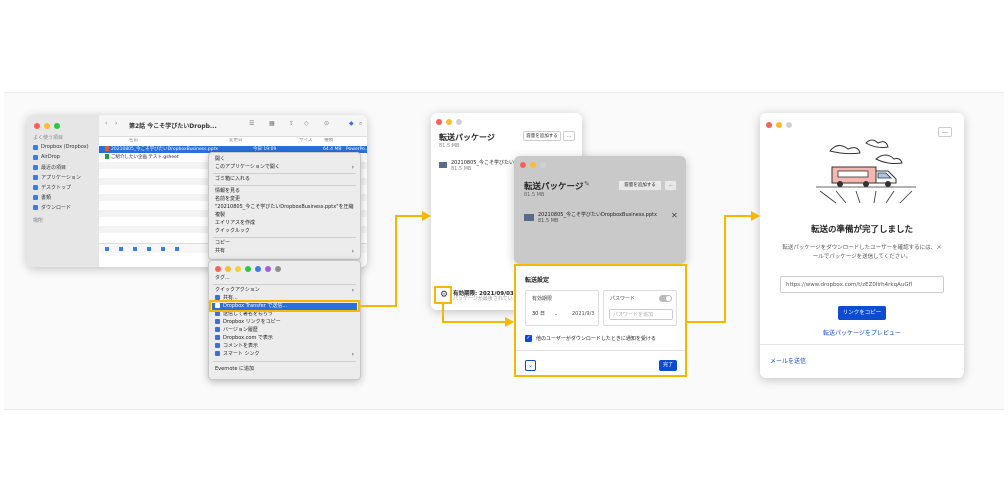 Image resolution: width=1008 pixels, height=504 pixels. Describe the element at coordinates (49, 167) in the screenshot. I see `sidebar-item-recents: 最近の項目` at that location.